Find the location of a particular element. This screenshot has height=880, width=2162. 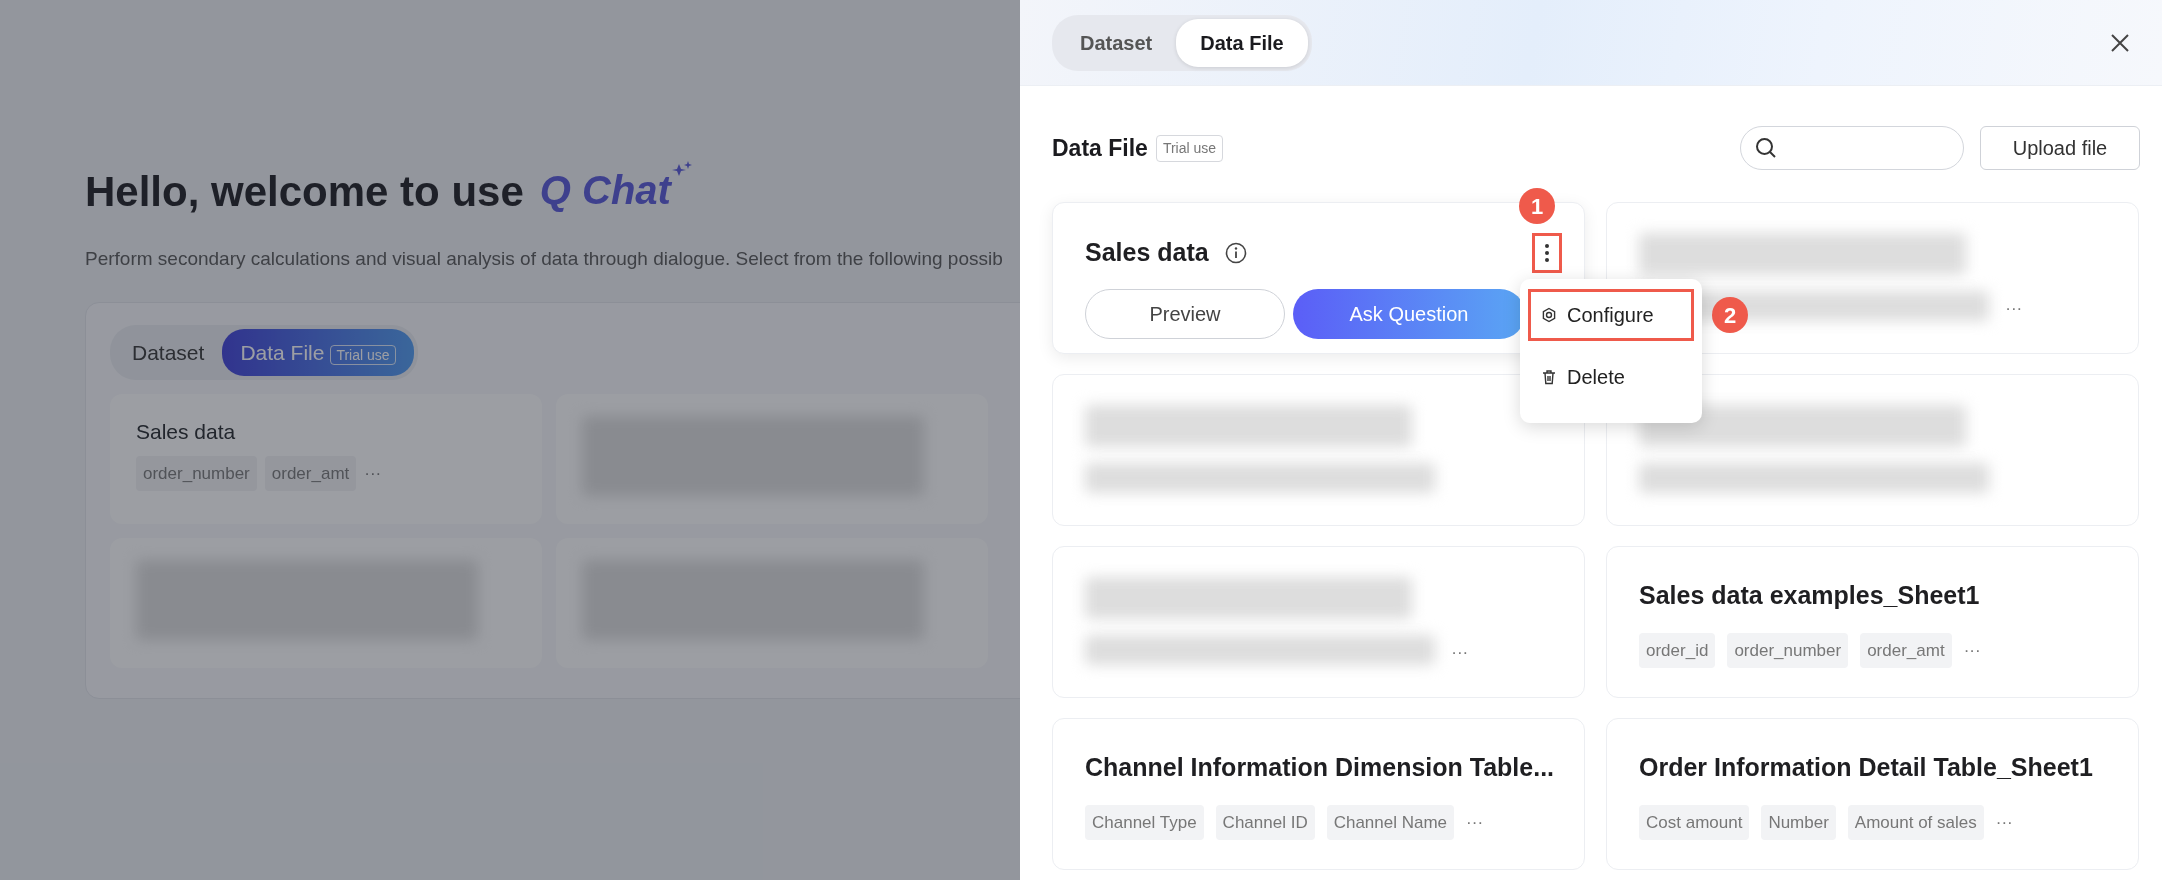

field-tag: Channel Type is located at coordinates (1144, 822).